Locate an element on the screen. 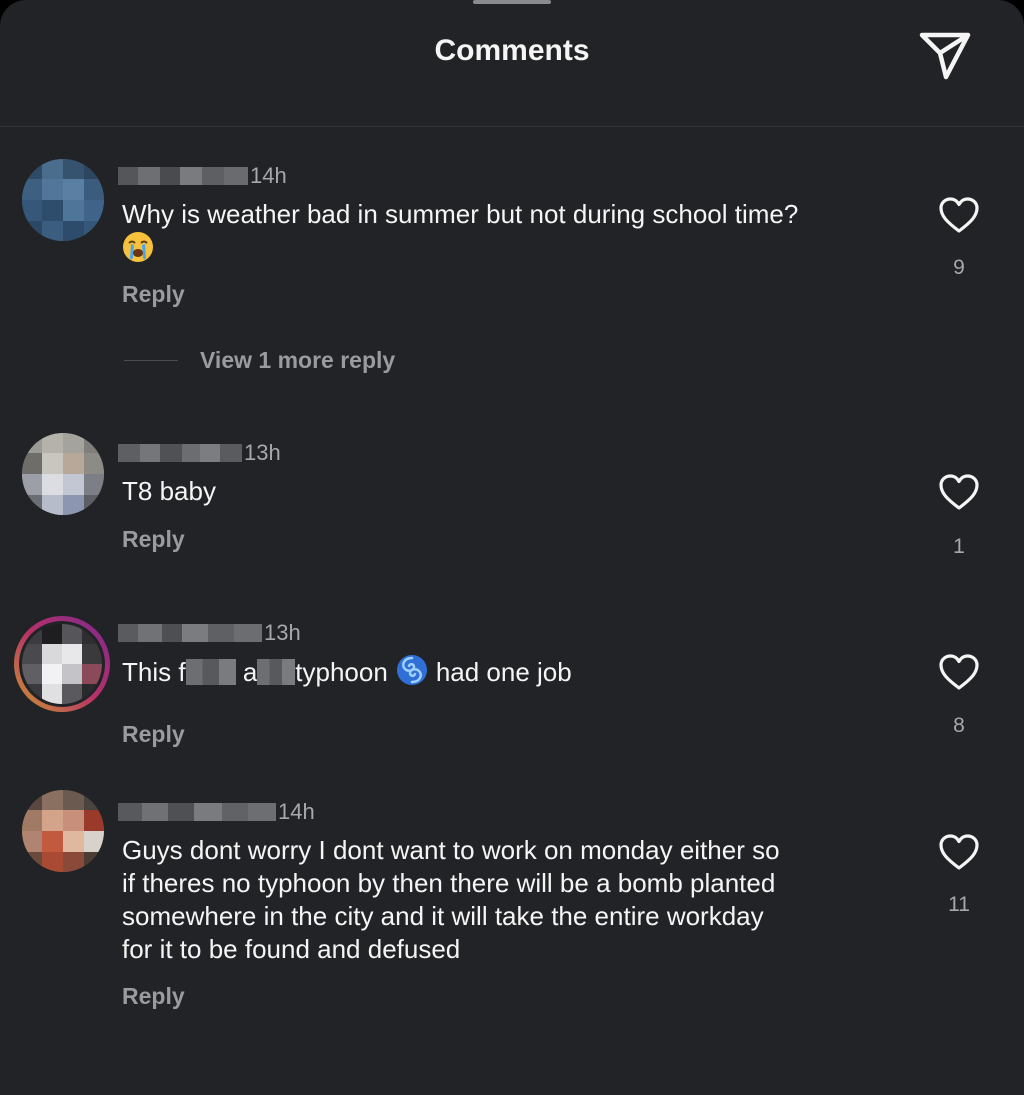 This screenshot has width=1024, height=1095. like-count: 1 is located at coordinates (959, 546).